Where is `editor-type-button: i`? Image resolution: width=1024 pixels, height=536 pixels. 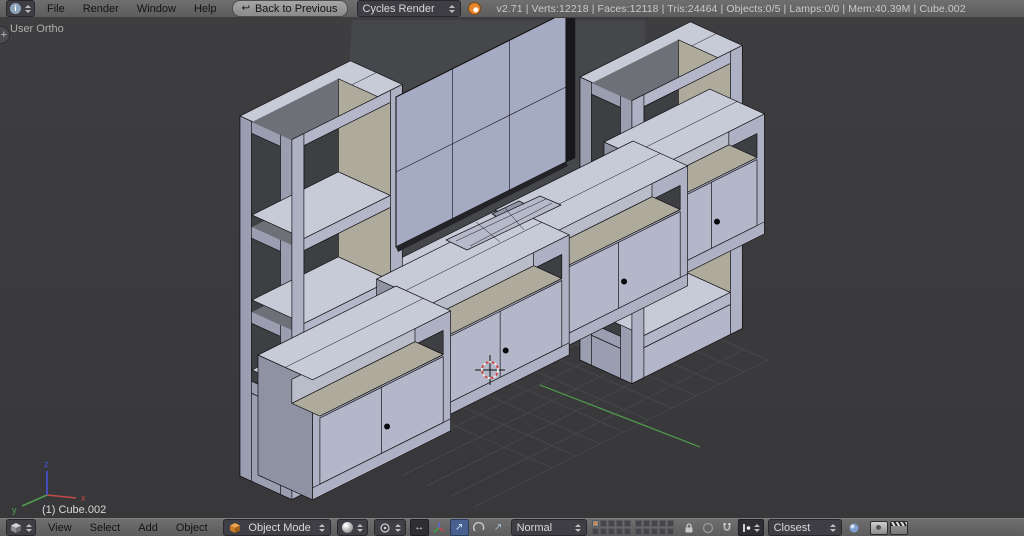 editor-type-button: i is located at coordinates (20, 8).